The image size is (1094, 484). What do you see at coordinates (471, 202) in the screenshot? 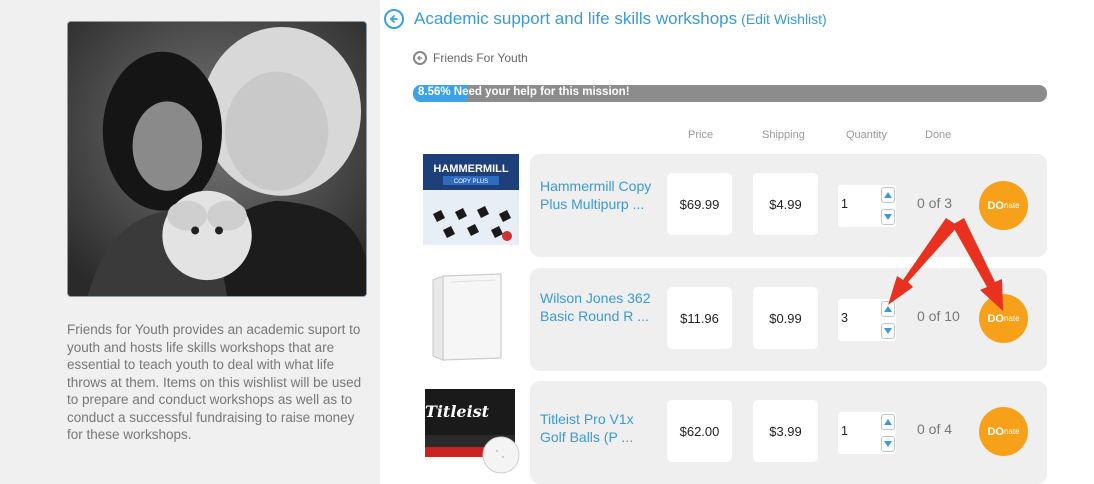
I see `item-thumbnail: HAMMERMILL COPY PLUS` at bounding box center [471, 202].